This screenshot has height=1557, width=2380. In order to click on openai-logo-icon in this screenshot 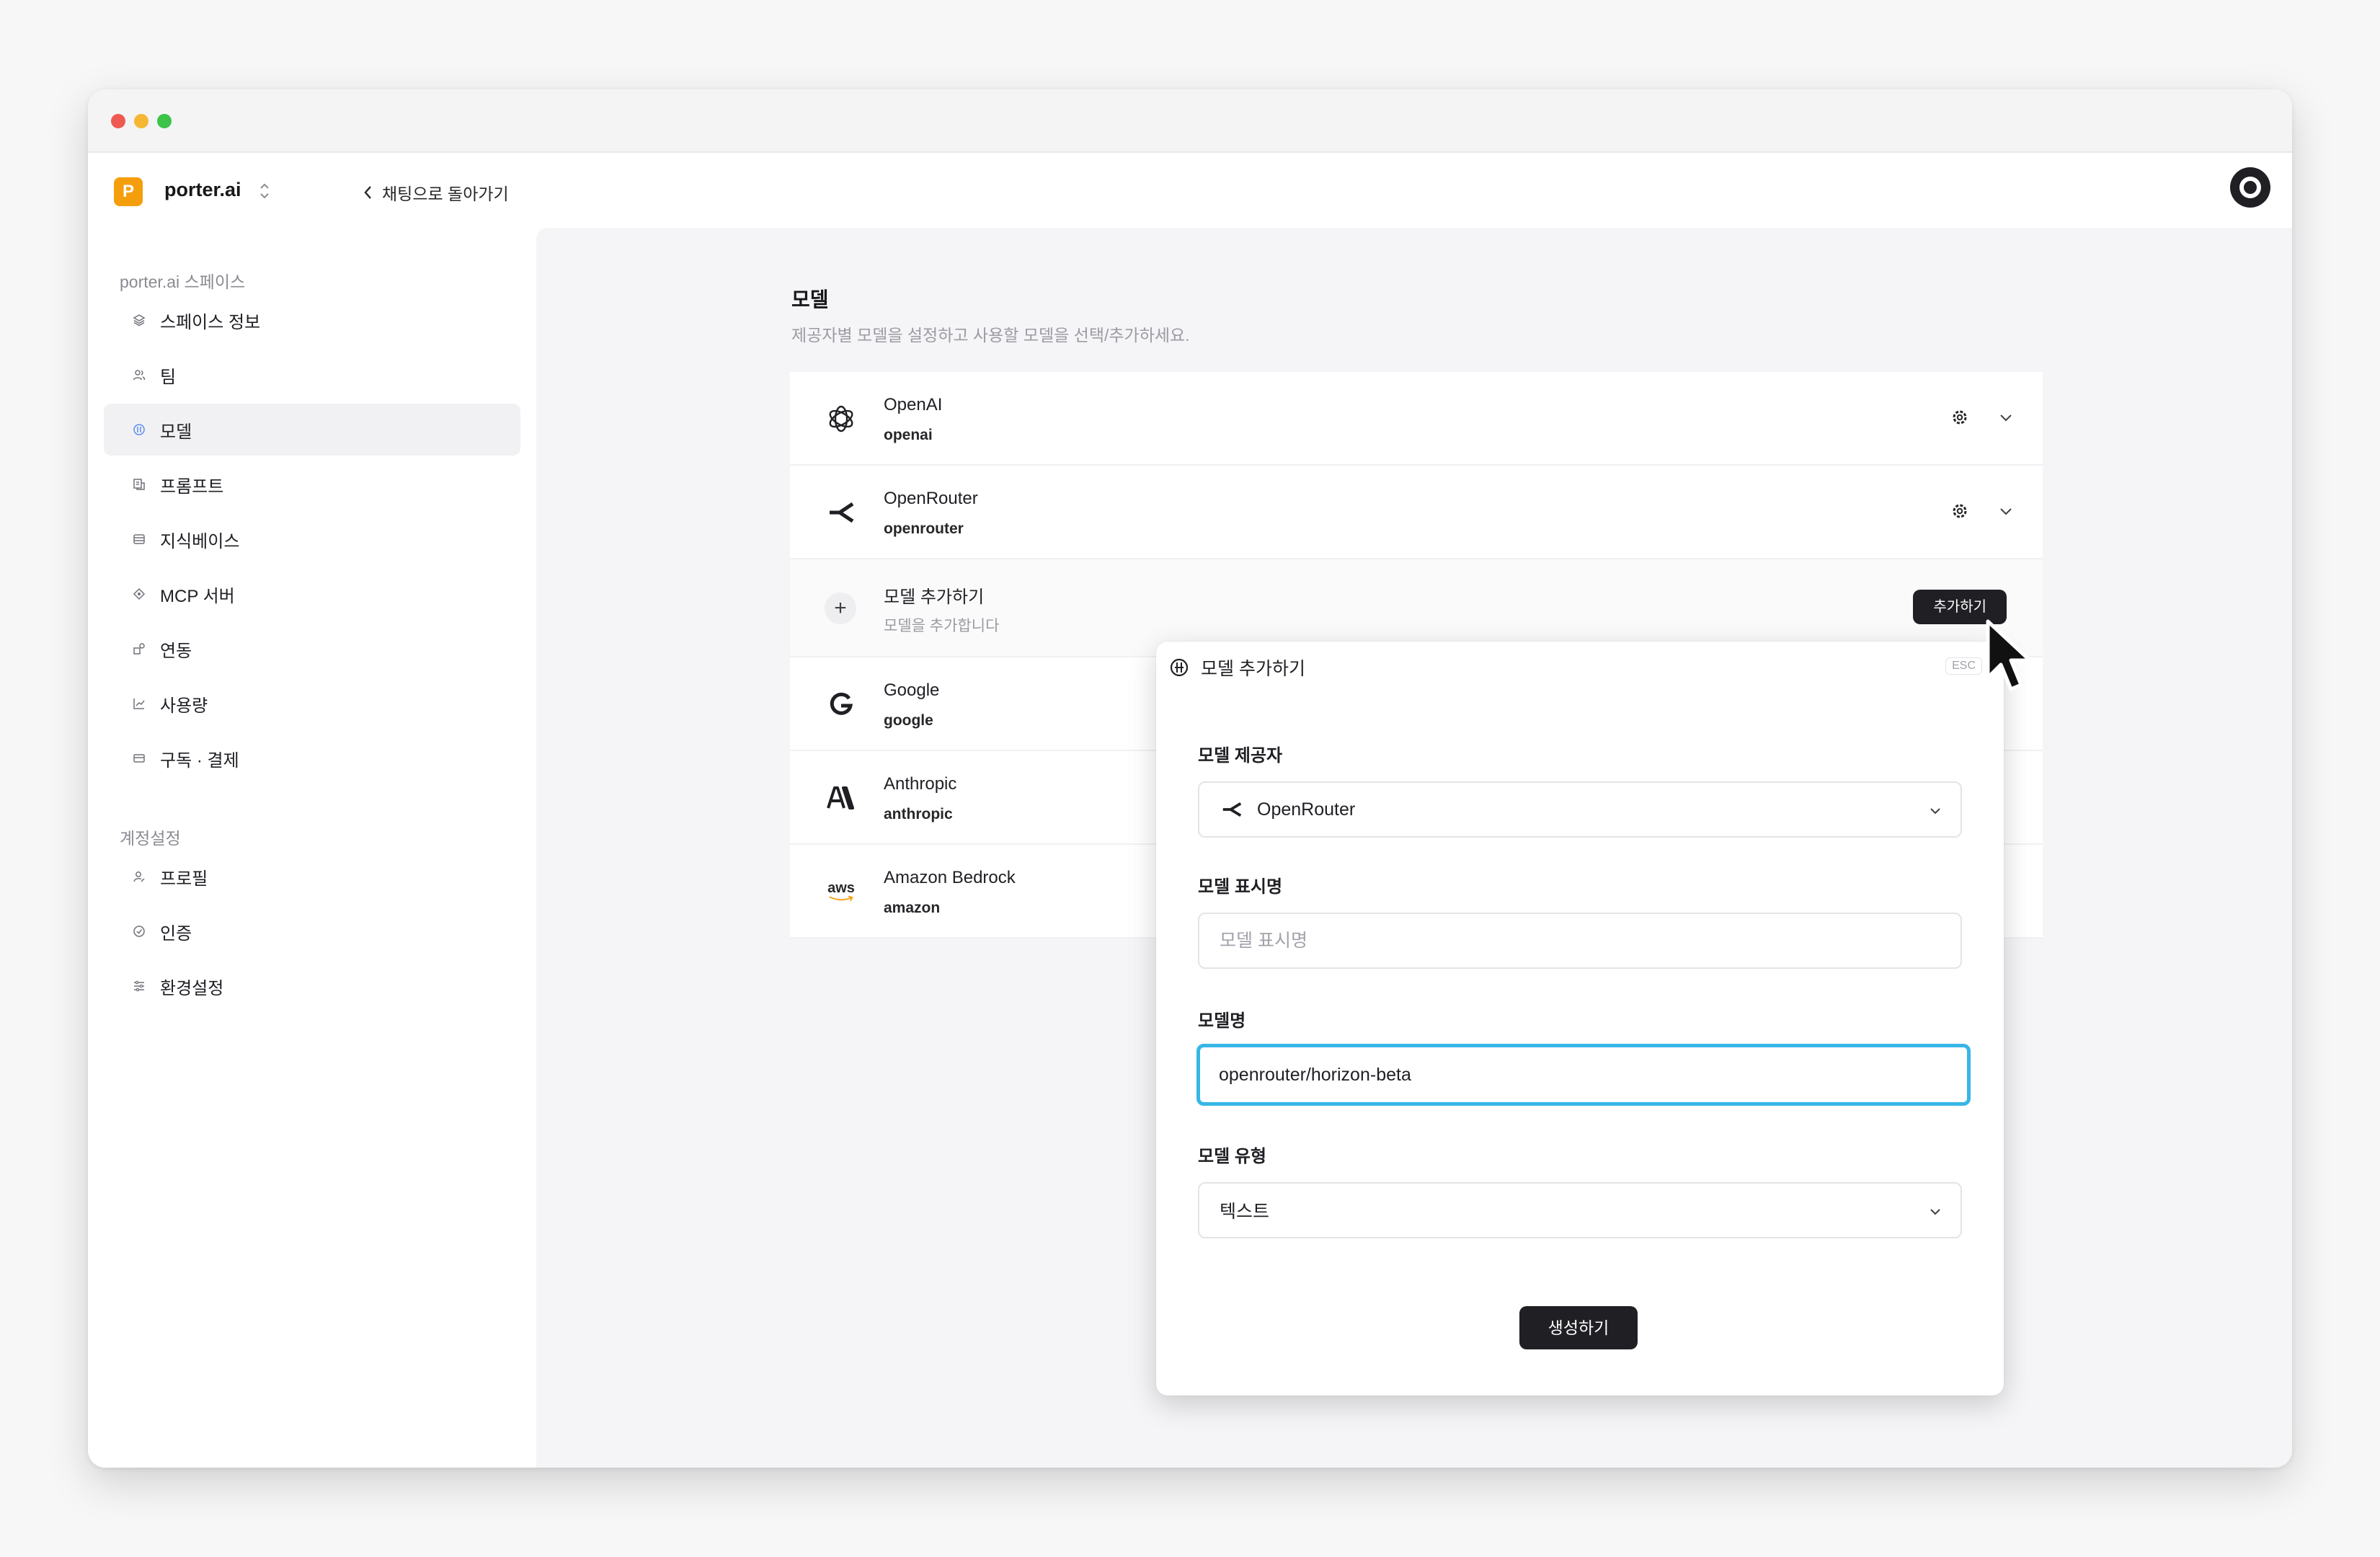, I will do `click(841, 418)`.